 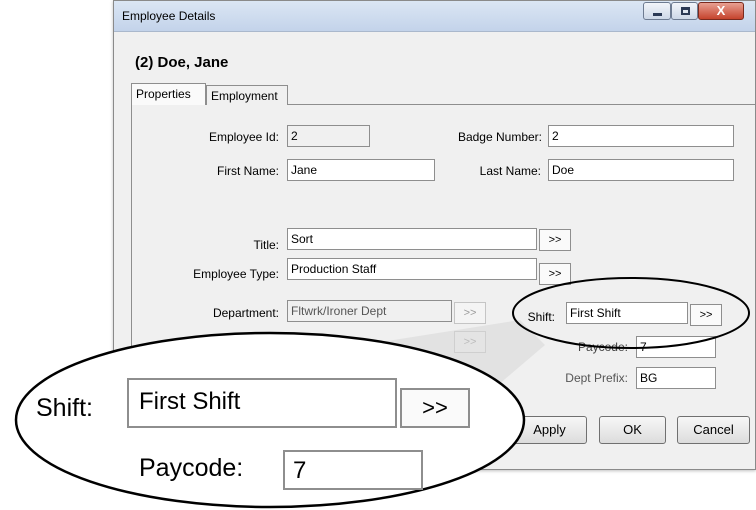 I want to click on zoom-paycode-label: Paycode:, so click(x=191, y=468).